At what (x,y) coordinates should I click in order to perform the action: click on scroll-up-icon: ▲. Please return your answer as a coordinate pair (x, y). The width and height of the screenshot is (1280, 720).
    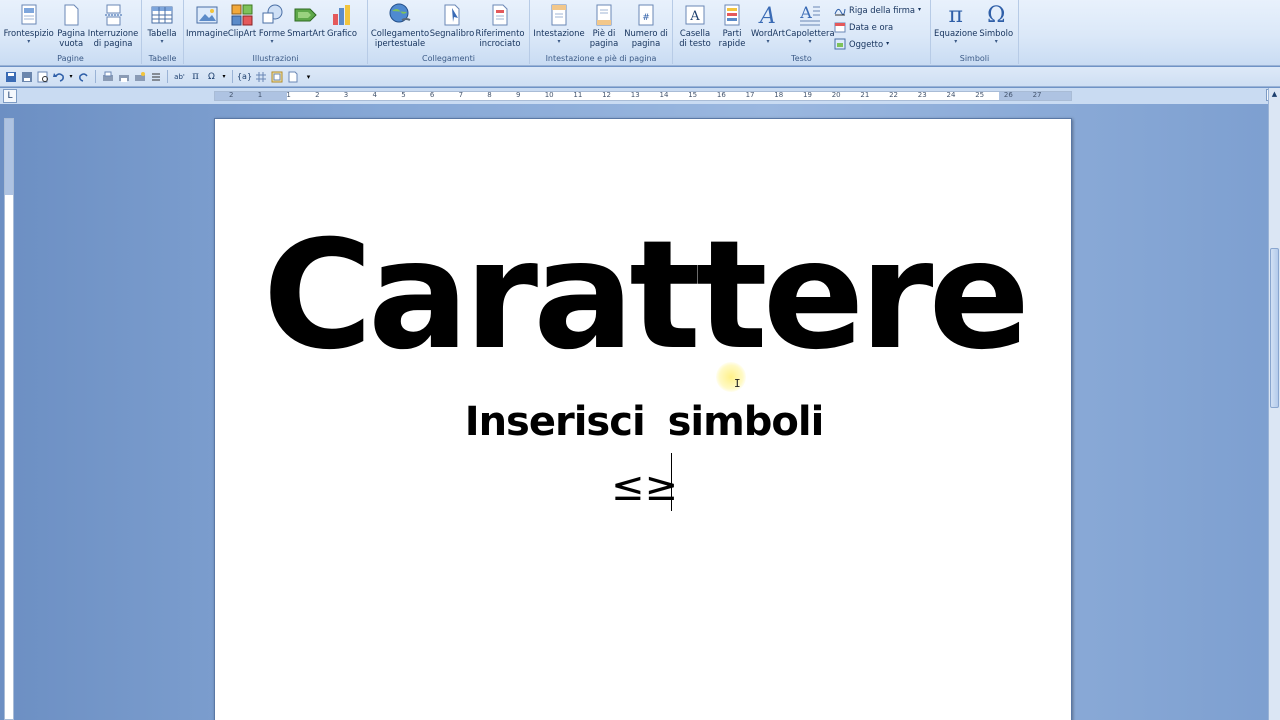
    Looking at the image, I should click on (1274, 96).